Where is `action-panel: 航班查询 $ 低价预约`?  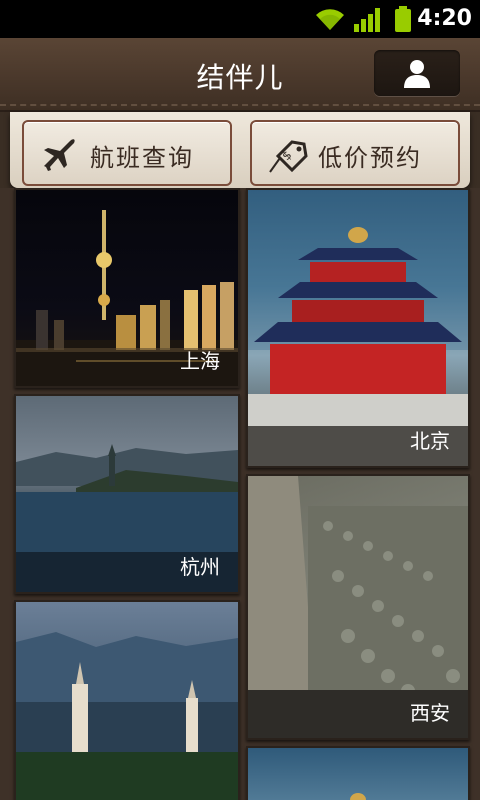 action-panel: 航班查询 $ 低价预约 is located at coordinates (240, 150).